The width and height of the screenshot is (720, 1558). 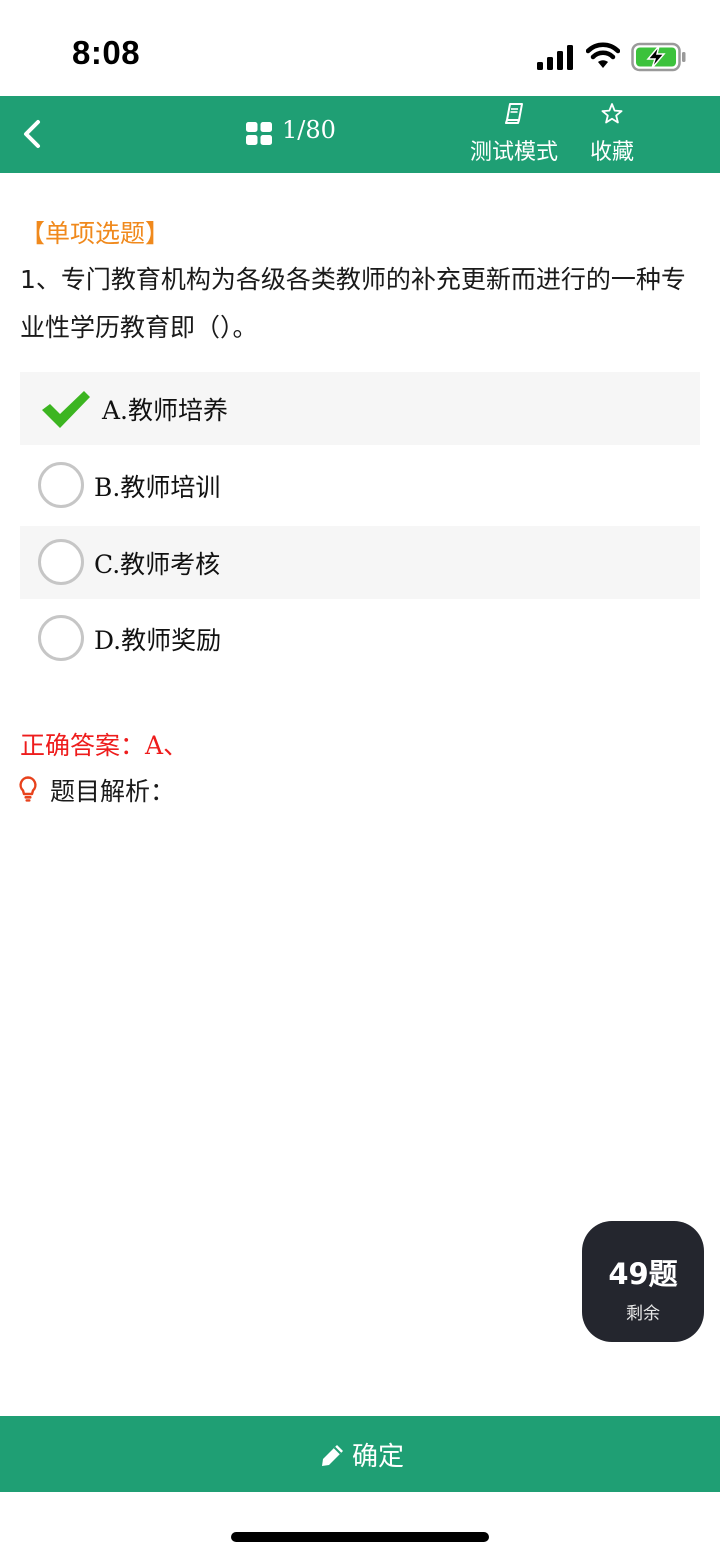 What do you see at coordinates (165, 410) in the screenshot?
I see `option-a-label: A.教师培养` at bounding box center [165, 410].